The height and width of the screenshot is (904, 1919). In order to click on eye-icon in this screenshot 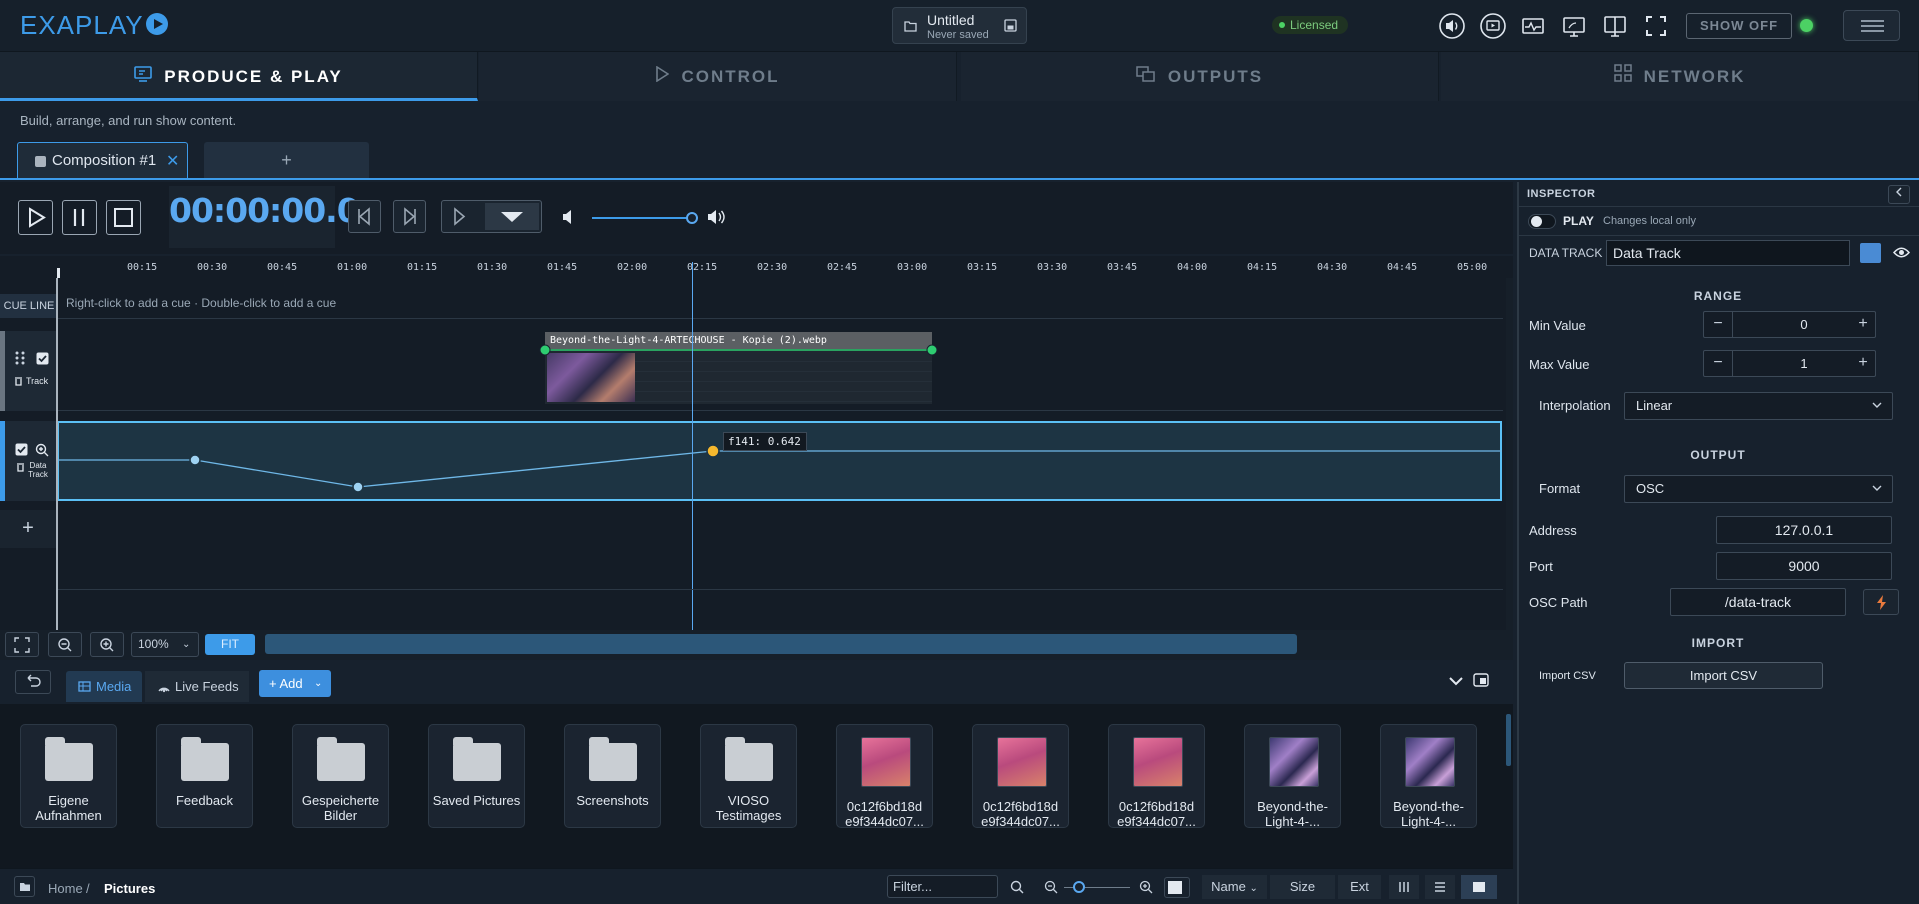, I will do `click(1901, 252)`.